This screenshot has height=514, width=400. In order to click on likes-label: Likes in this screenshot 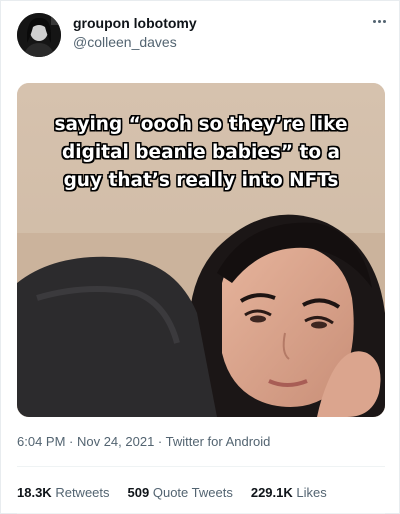, I will do `click(311, 492)`.